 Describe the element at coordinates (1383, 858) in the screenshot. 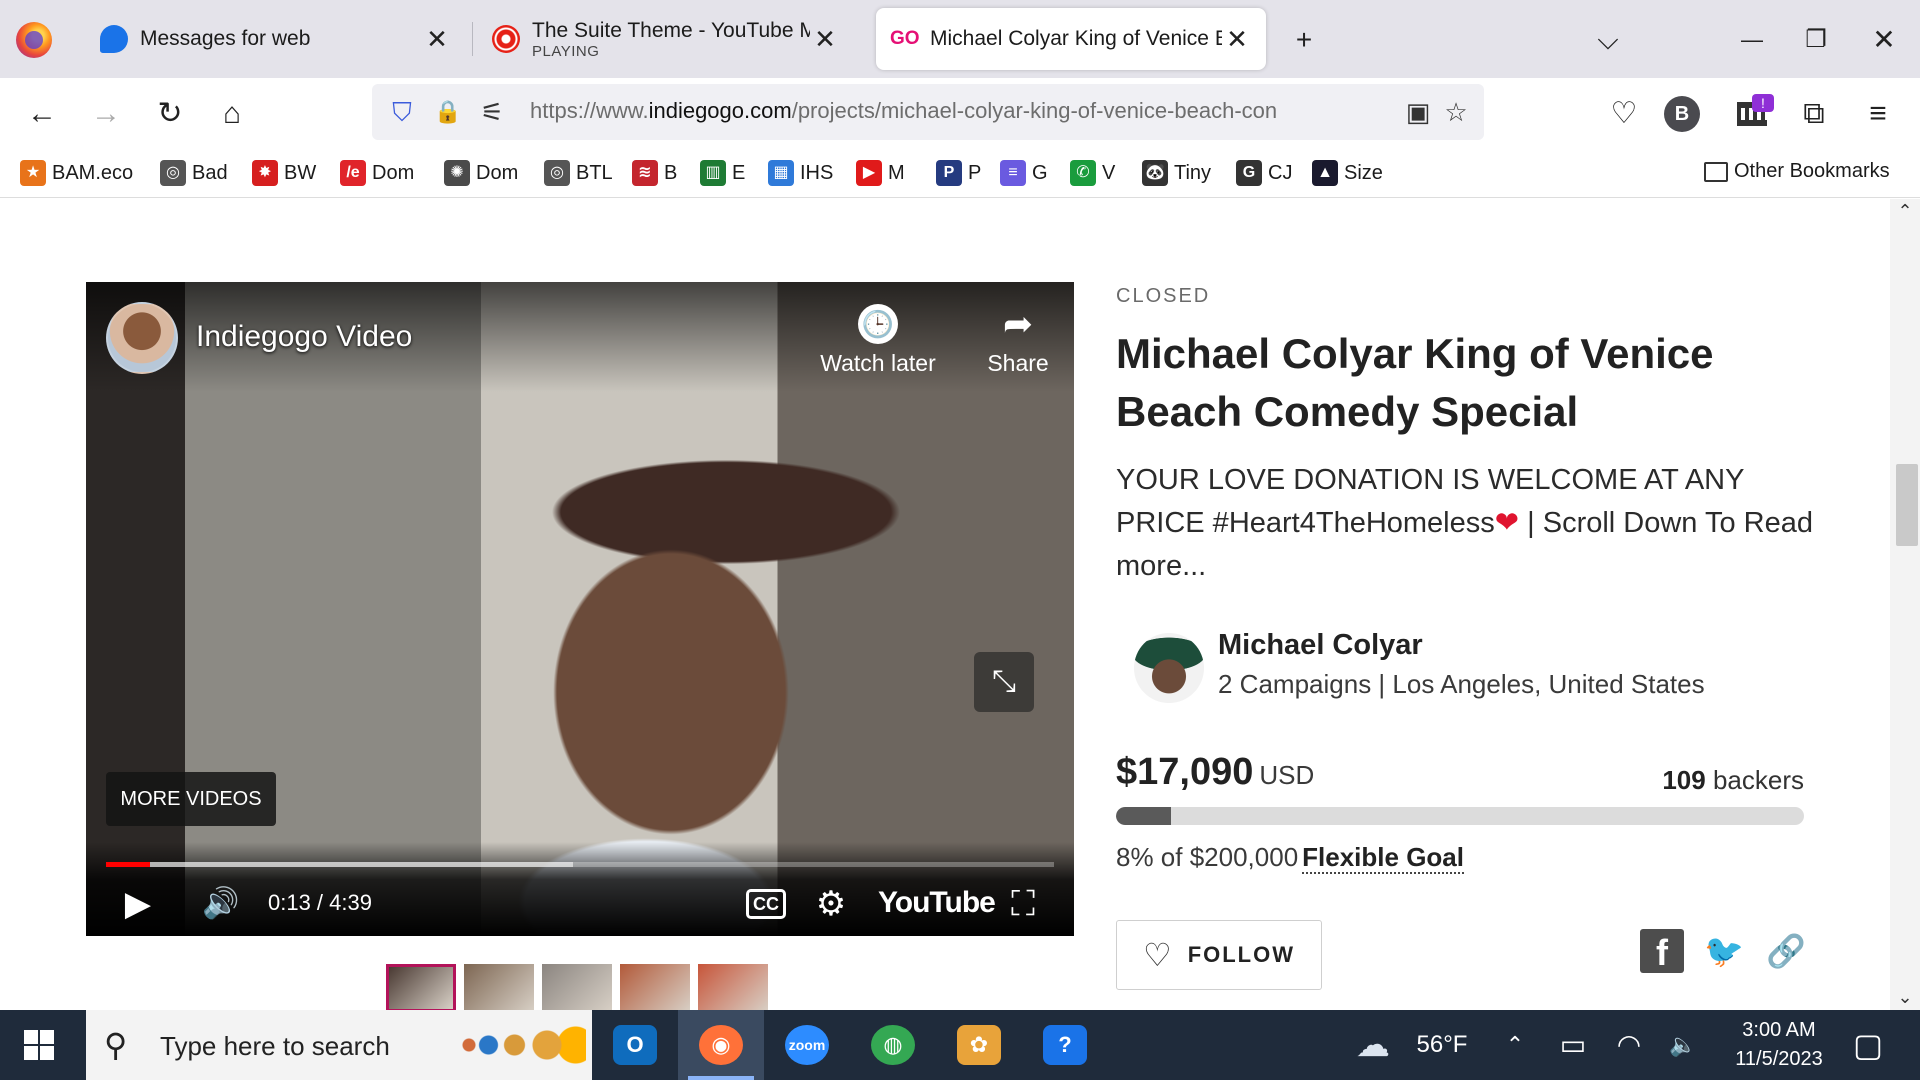

I see `flexible-goal-link: Flexible Goal` at that location.